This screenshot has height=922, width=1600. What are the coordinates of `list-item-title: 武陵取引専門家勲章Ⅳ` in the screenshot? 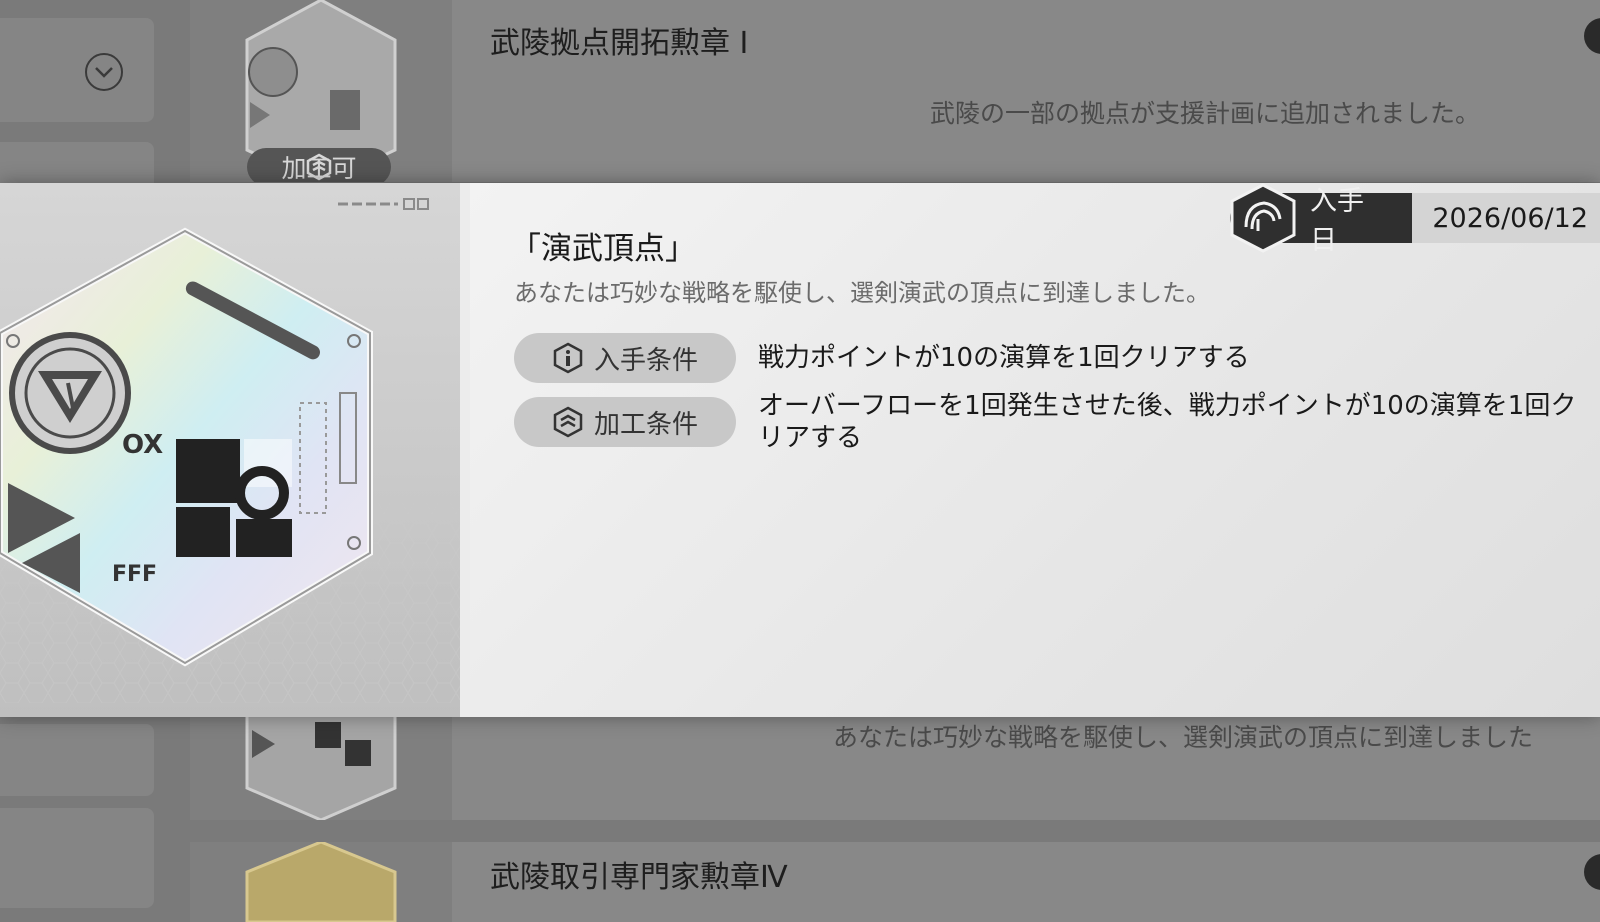 It's located at (639, 877).